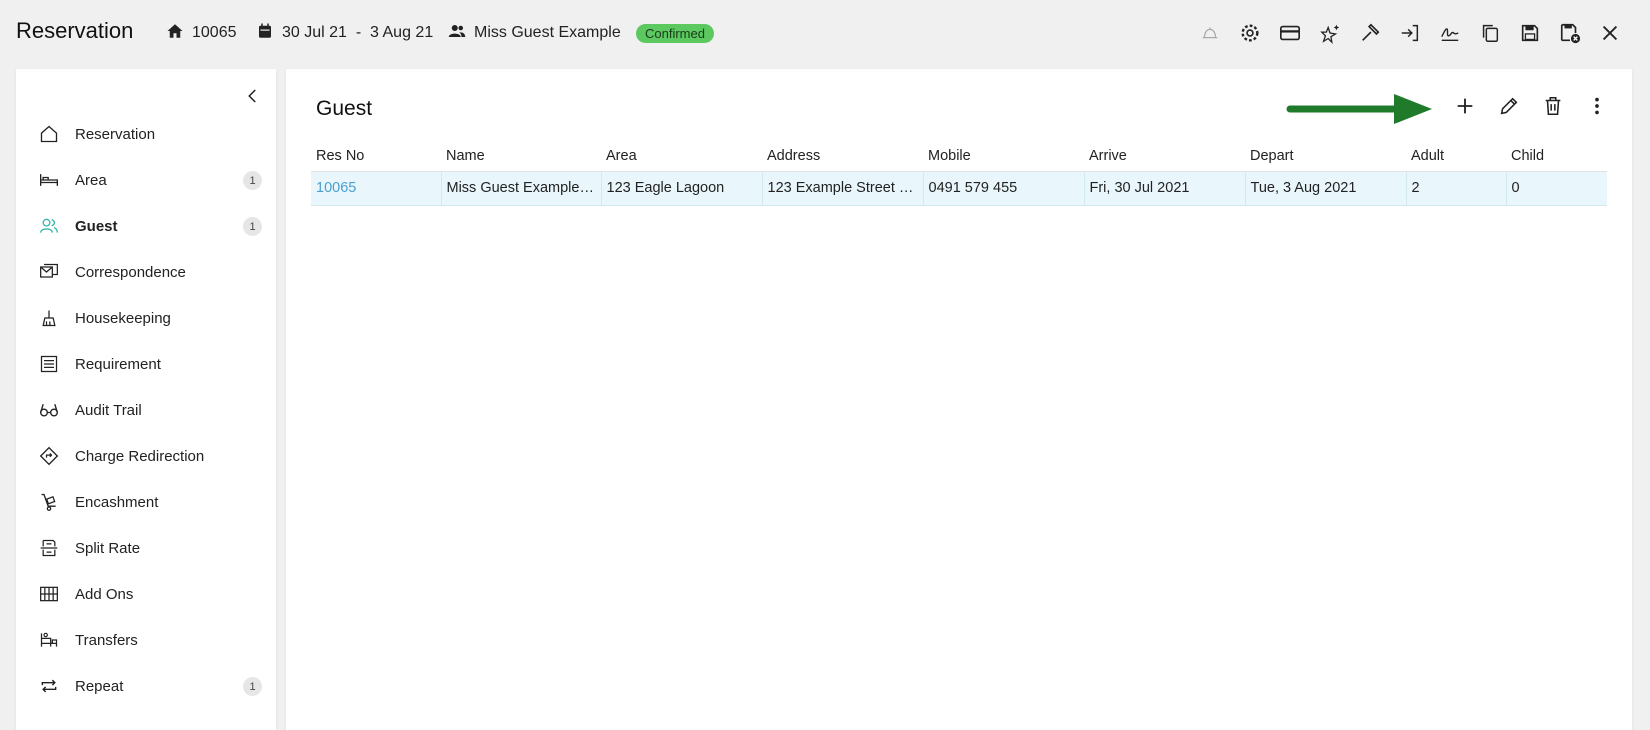 The height and width of the screenshot is (730, 1650). What do you see at coordinates (146, 640) in the screenshot?
I see `sidebar-item-transfers: Transfers` at bounding box center [146, 640].